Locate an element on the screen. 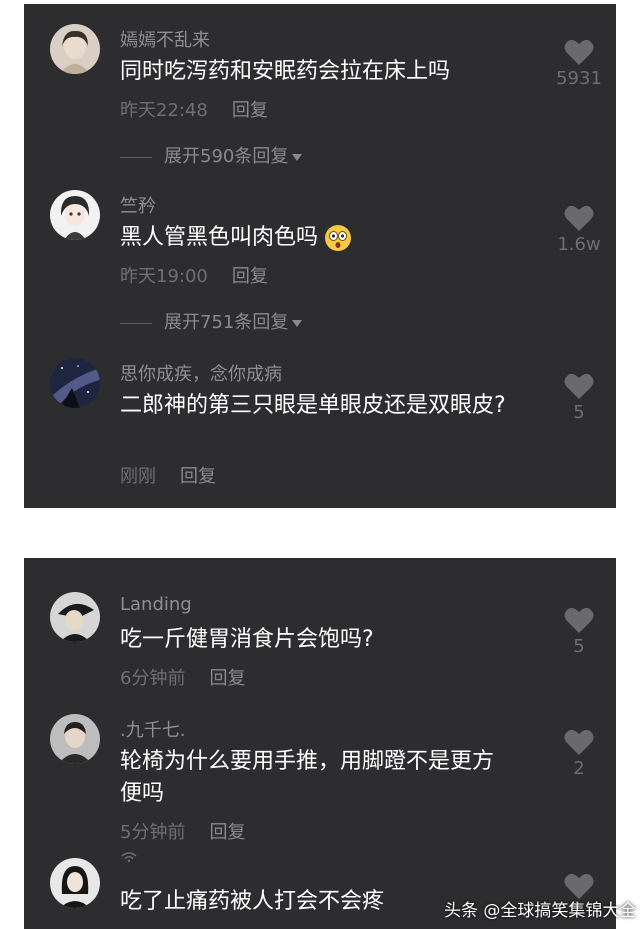 This screenshot has height=929, width=640. expand-replies-button: 展开751条回复 is located at coordinates (211, 321).